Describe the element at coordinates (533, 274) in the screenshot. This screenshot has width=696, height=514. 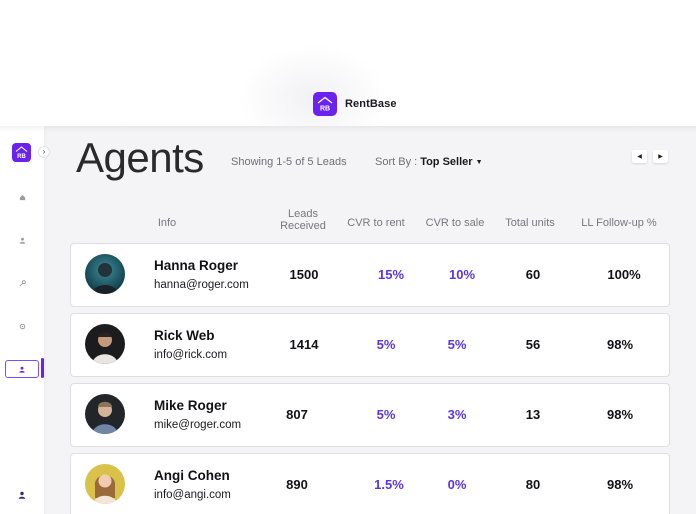
I see `total-units: 60` at that location.